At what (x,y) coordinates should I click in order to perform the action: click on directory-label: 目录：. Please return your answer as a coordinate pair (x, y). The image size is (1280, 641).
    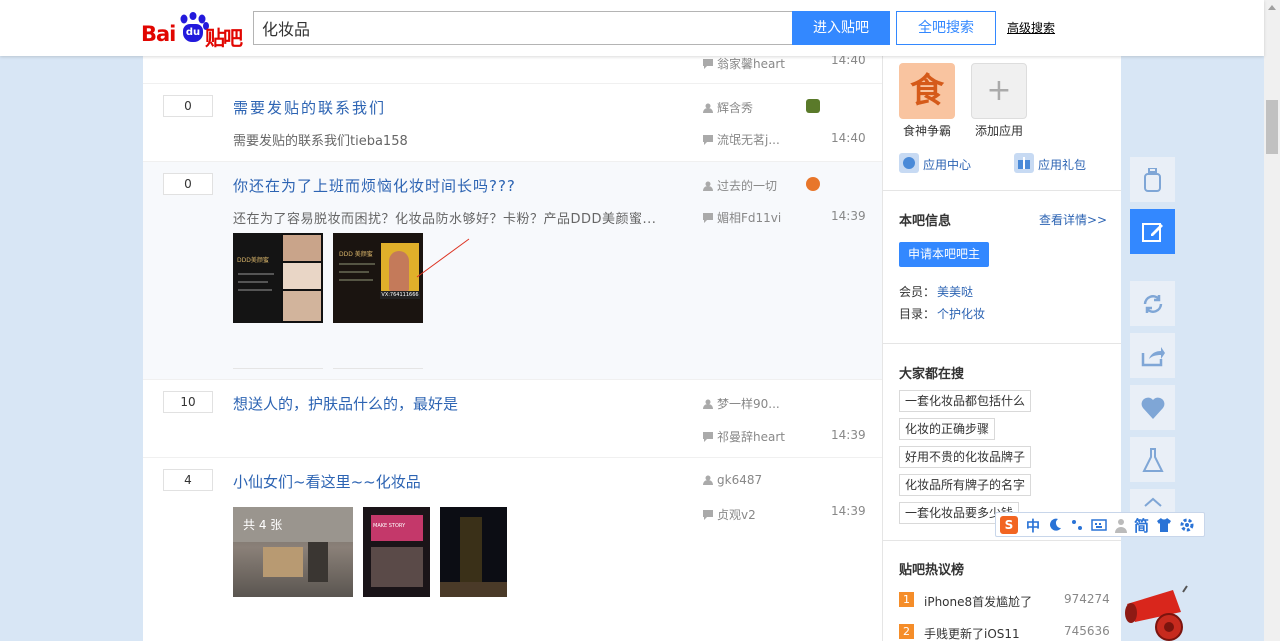
    Looking at the image, I should click on (917, 314).